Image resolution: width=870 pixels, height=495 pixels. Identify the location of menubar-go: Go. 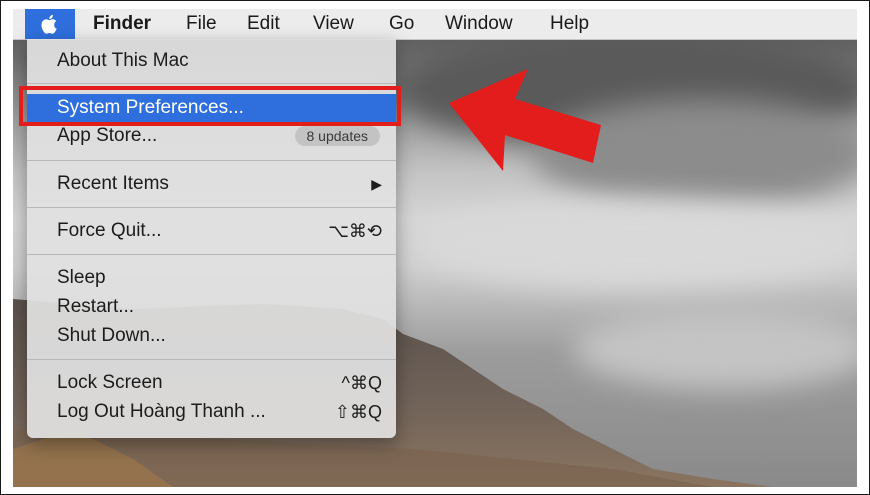
(401, 24).